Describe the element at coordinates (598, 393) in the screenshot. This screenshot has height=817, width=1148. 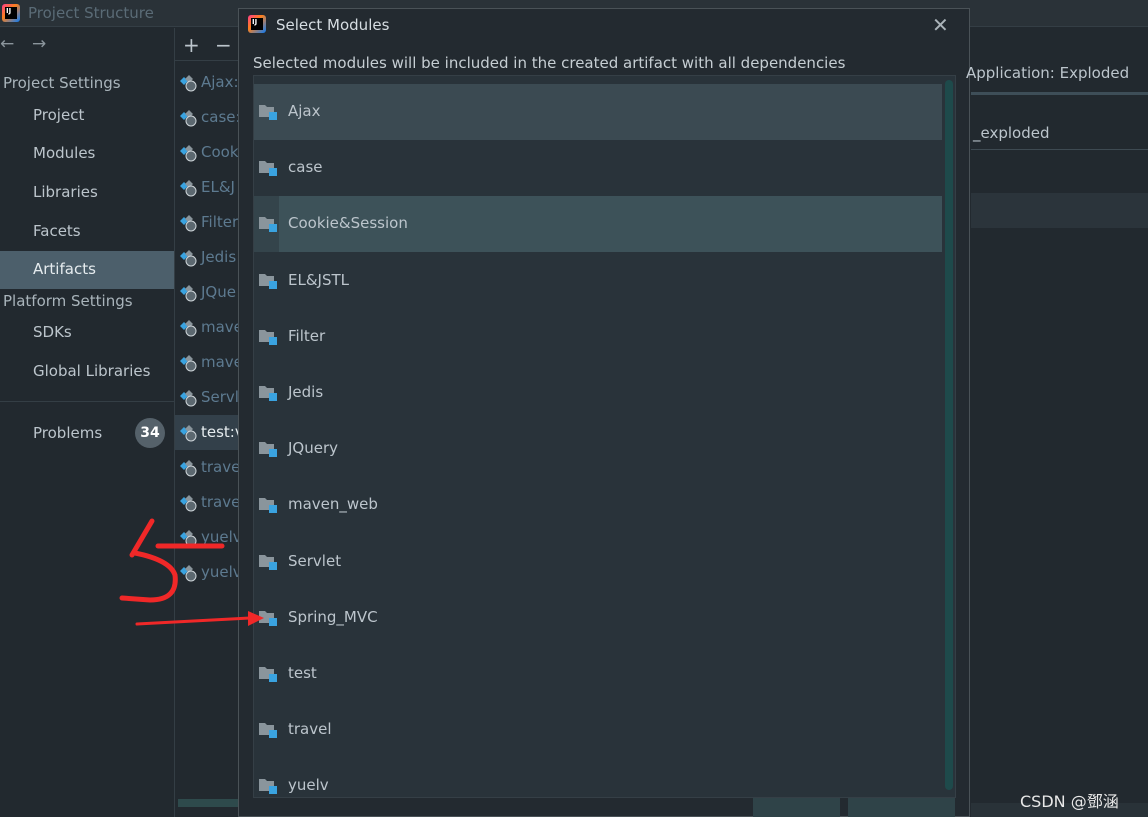
I see `module-item: Jedis` at that location.